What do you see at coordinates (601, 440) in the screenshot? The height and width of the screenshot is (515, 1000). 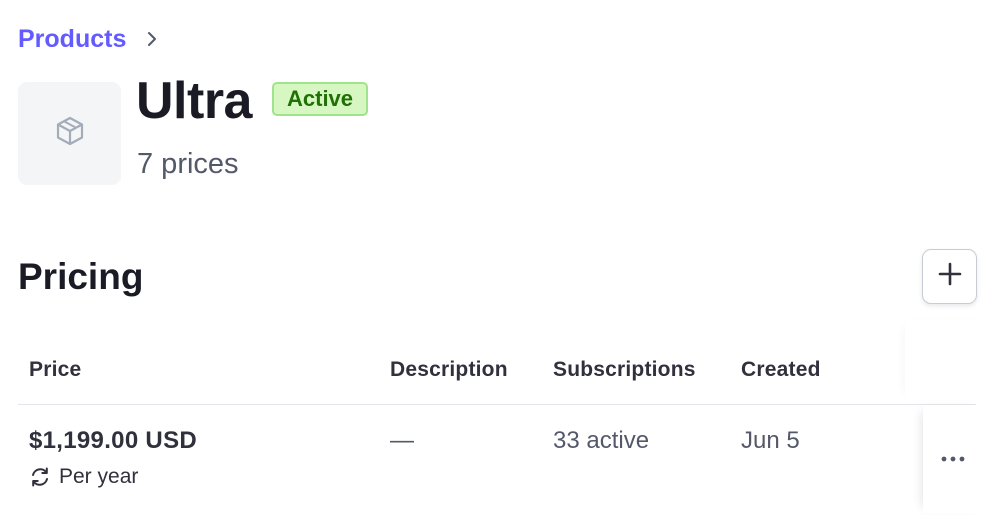 I see `price-subscriptions: 33 active` at bounding box center [601, 440].